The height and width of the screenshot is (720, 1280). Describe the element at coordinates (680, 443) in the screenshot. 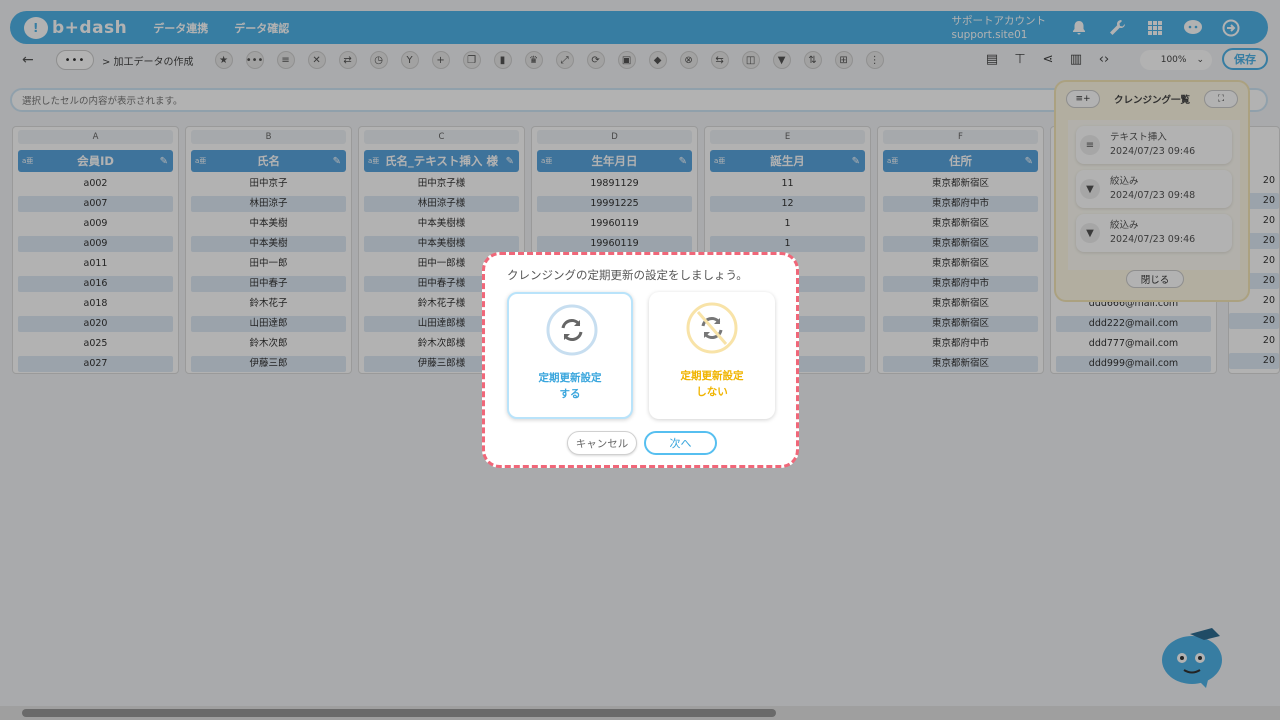

I see `next-button: 次へ` at that location.